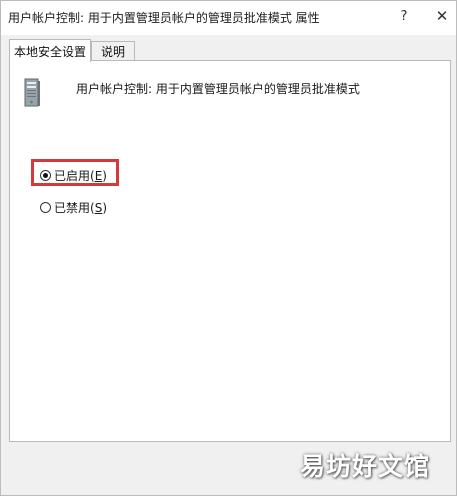  Describe the element at coordinates (32, 92) in the screenshot. I see `server-computer-icon` at that location.